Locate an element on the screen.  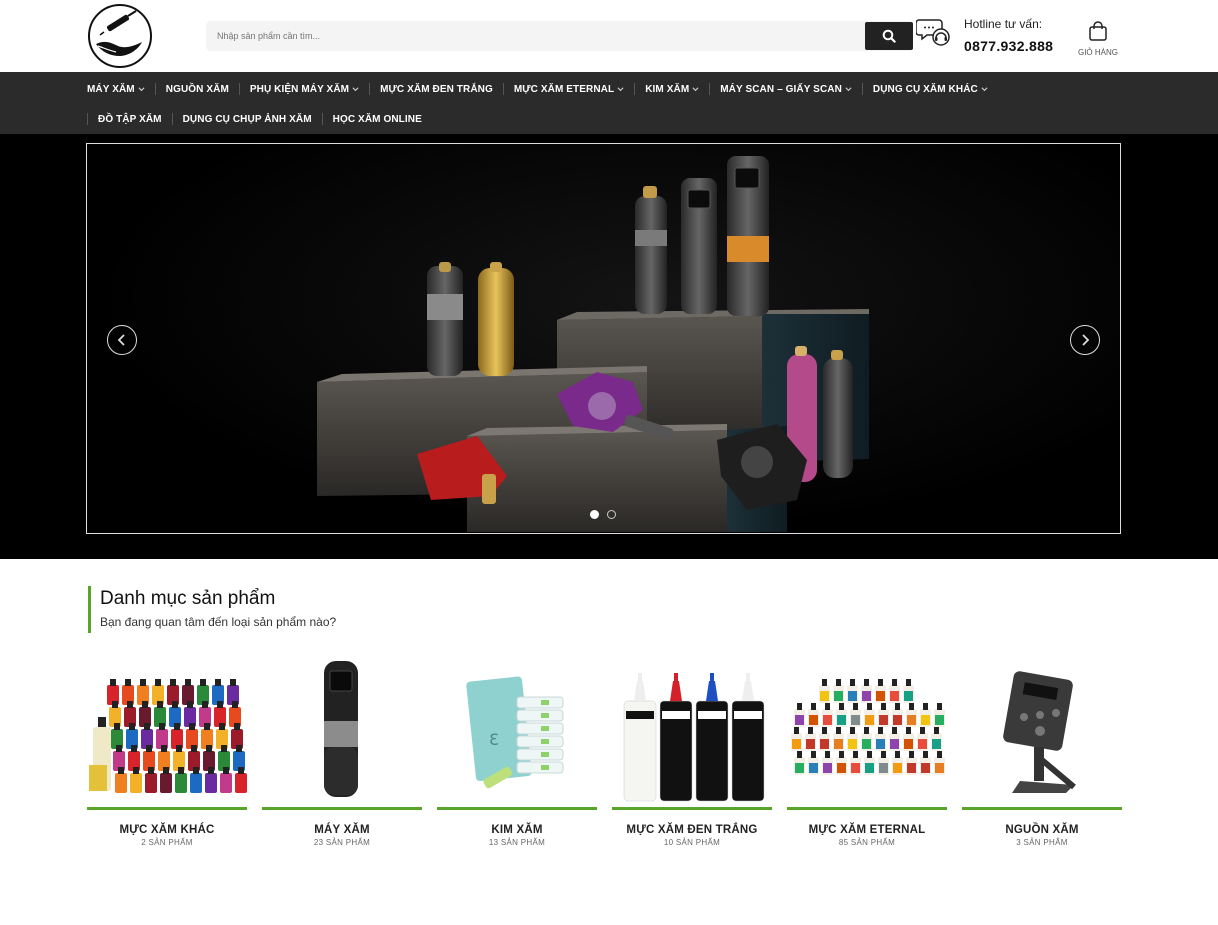
nav-item-label: MÁY SCAN – GIẤY SCAN is located at coordinates (781, 89).